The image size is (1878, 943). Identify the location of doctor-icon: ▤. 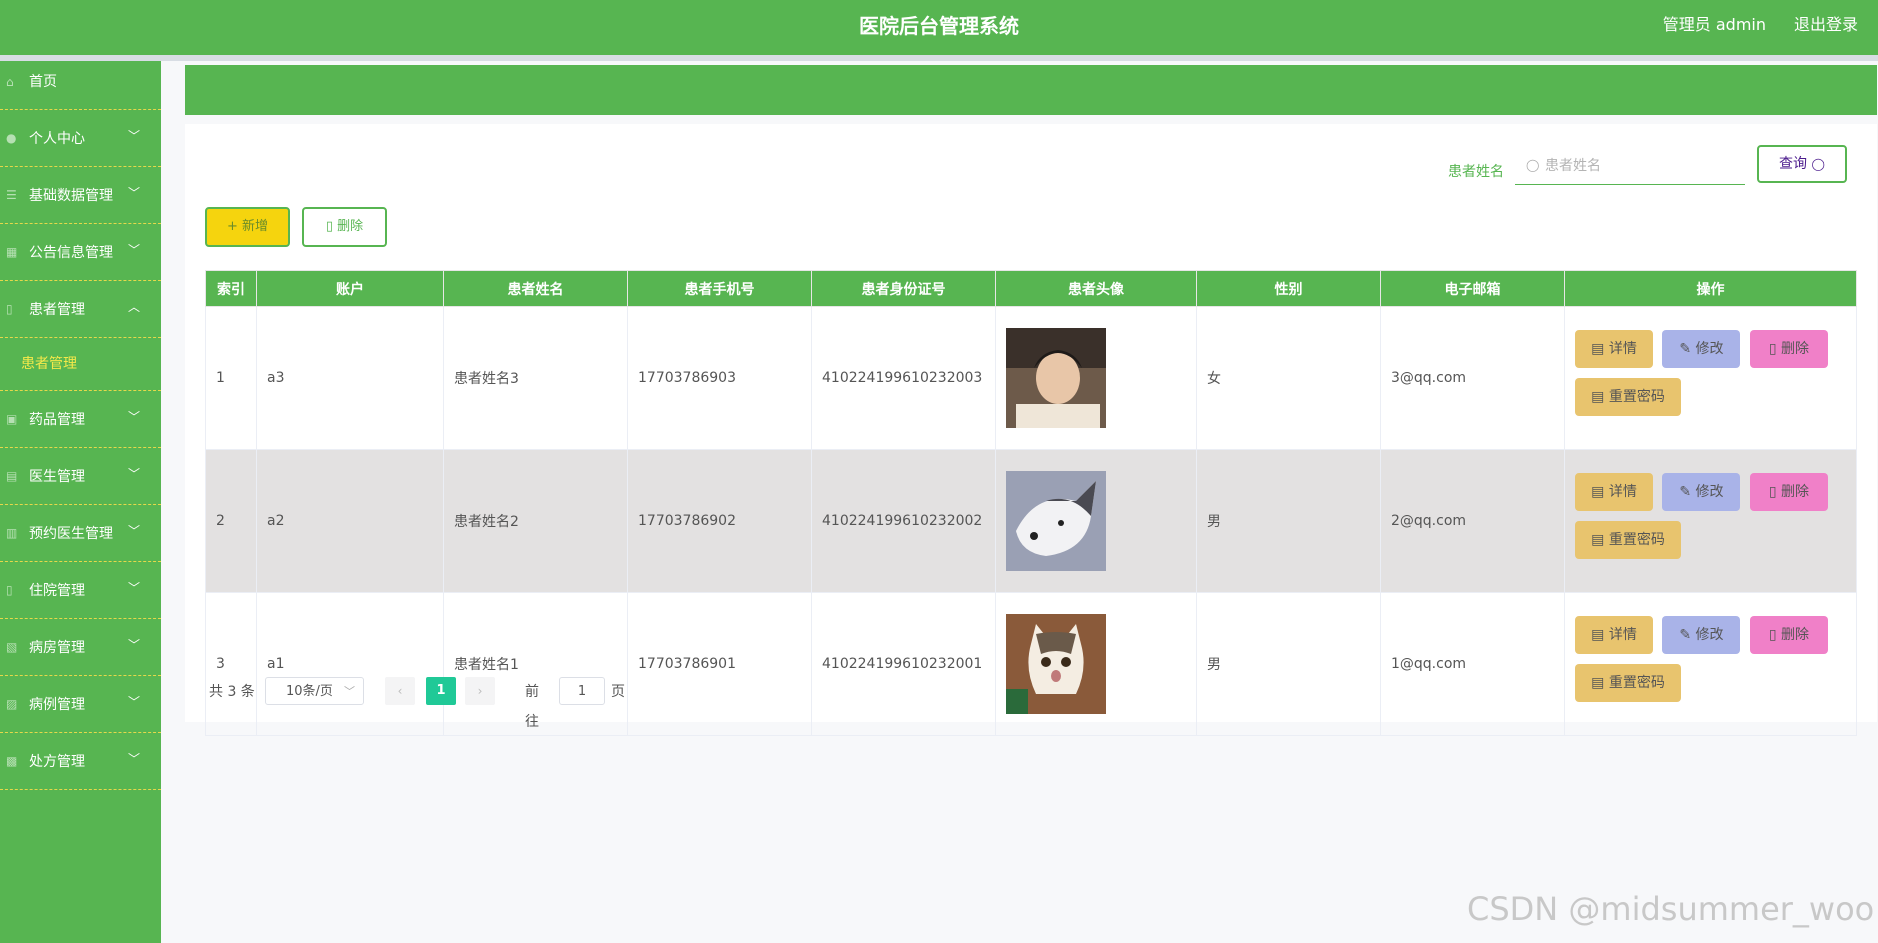
(12, 476).